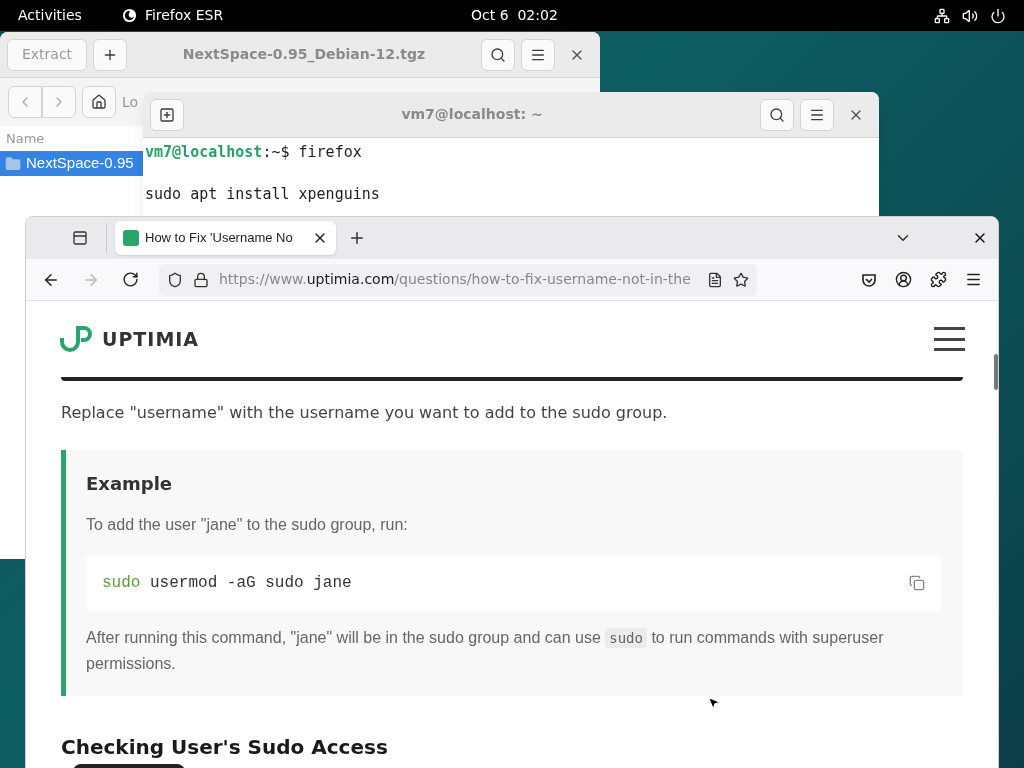 This screenshot has height=768, width=1024. I want to click on section-heading: Checking User's Sudo Access, so click(225, 747).